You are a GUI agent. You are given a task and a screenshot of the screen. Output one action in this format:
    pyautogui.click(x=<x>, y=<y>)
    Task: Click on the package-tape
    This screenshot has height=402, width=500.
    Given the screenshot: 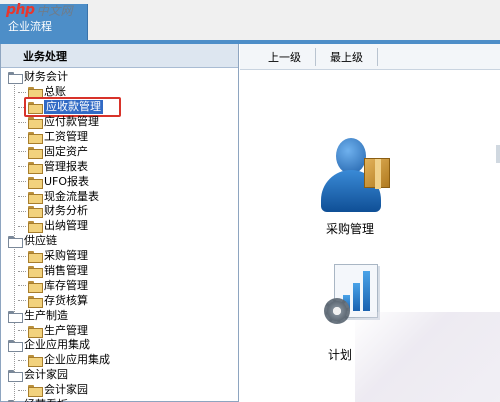 What is the action you would take?
    pyautogui.click(x=378, y=174)
    